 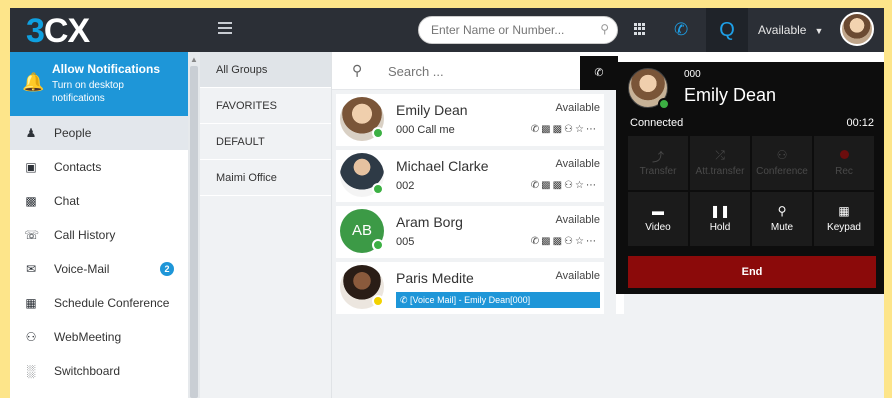 What do you see at coordinates (727, 30) in the screenshot?
I see `queue-button: Q` at bounding box center [727, 30].